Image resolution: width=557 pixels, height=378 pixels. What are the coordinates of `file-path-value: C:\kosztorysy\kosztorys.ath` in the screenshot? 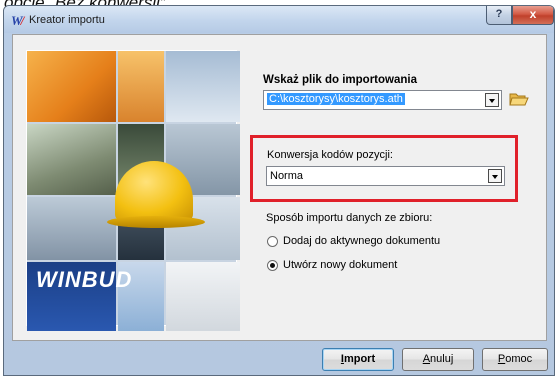 It's located at (336, 99).